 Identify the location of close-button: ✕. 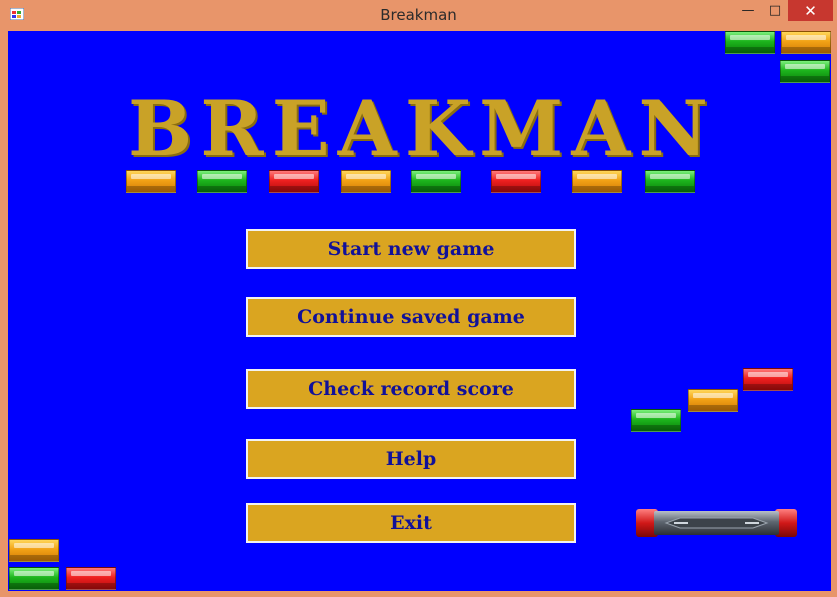
(810, 10).